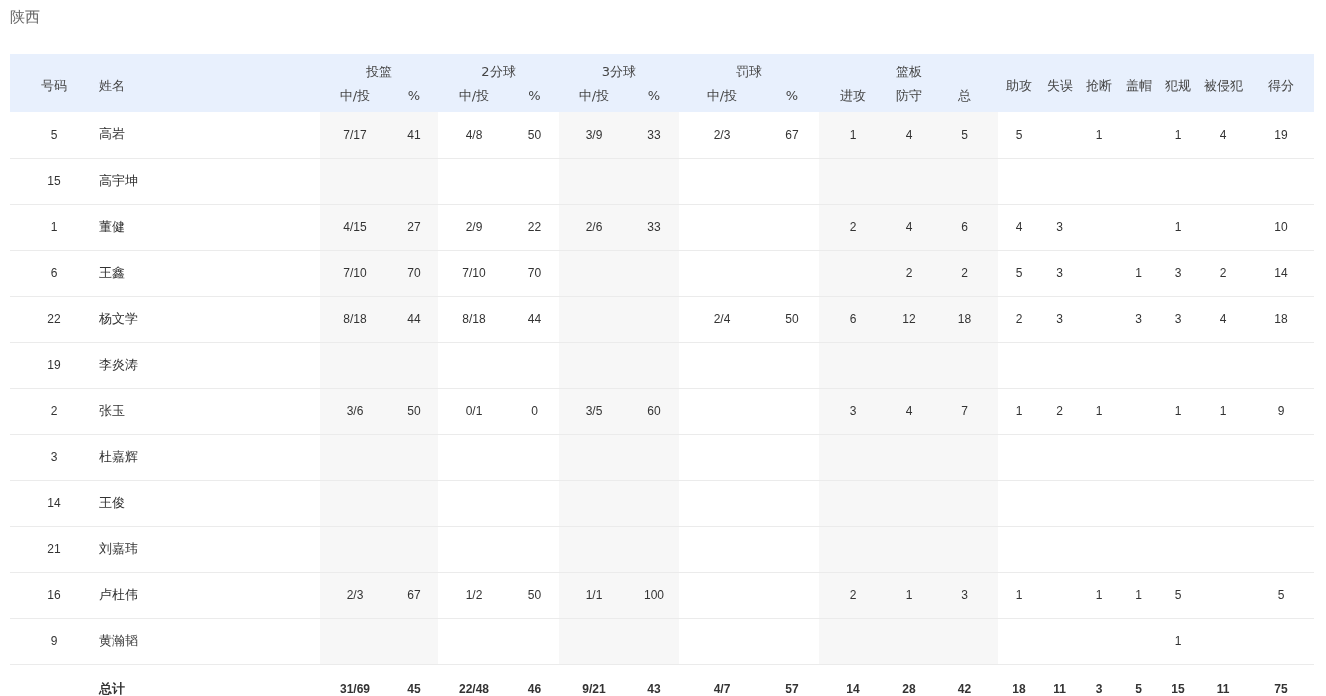 This screenshot has height=696, width=1326. I want to click on table-cell: 44, so click(414, 319).